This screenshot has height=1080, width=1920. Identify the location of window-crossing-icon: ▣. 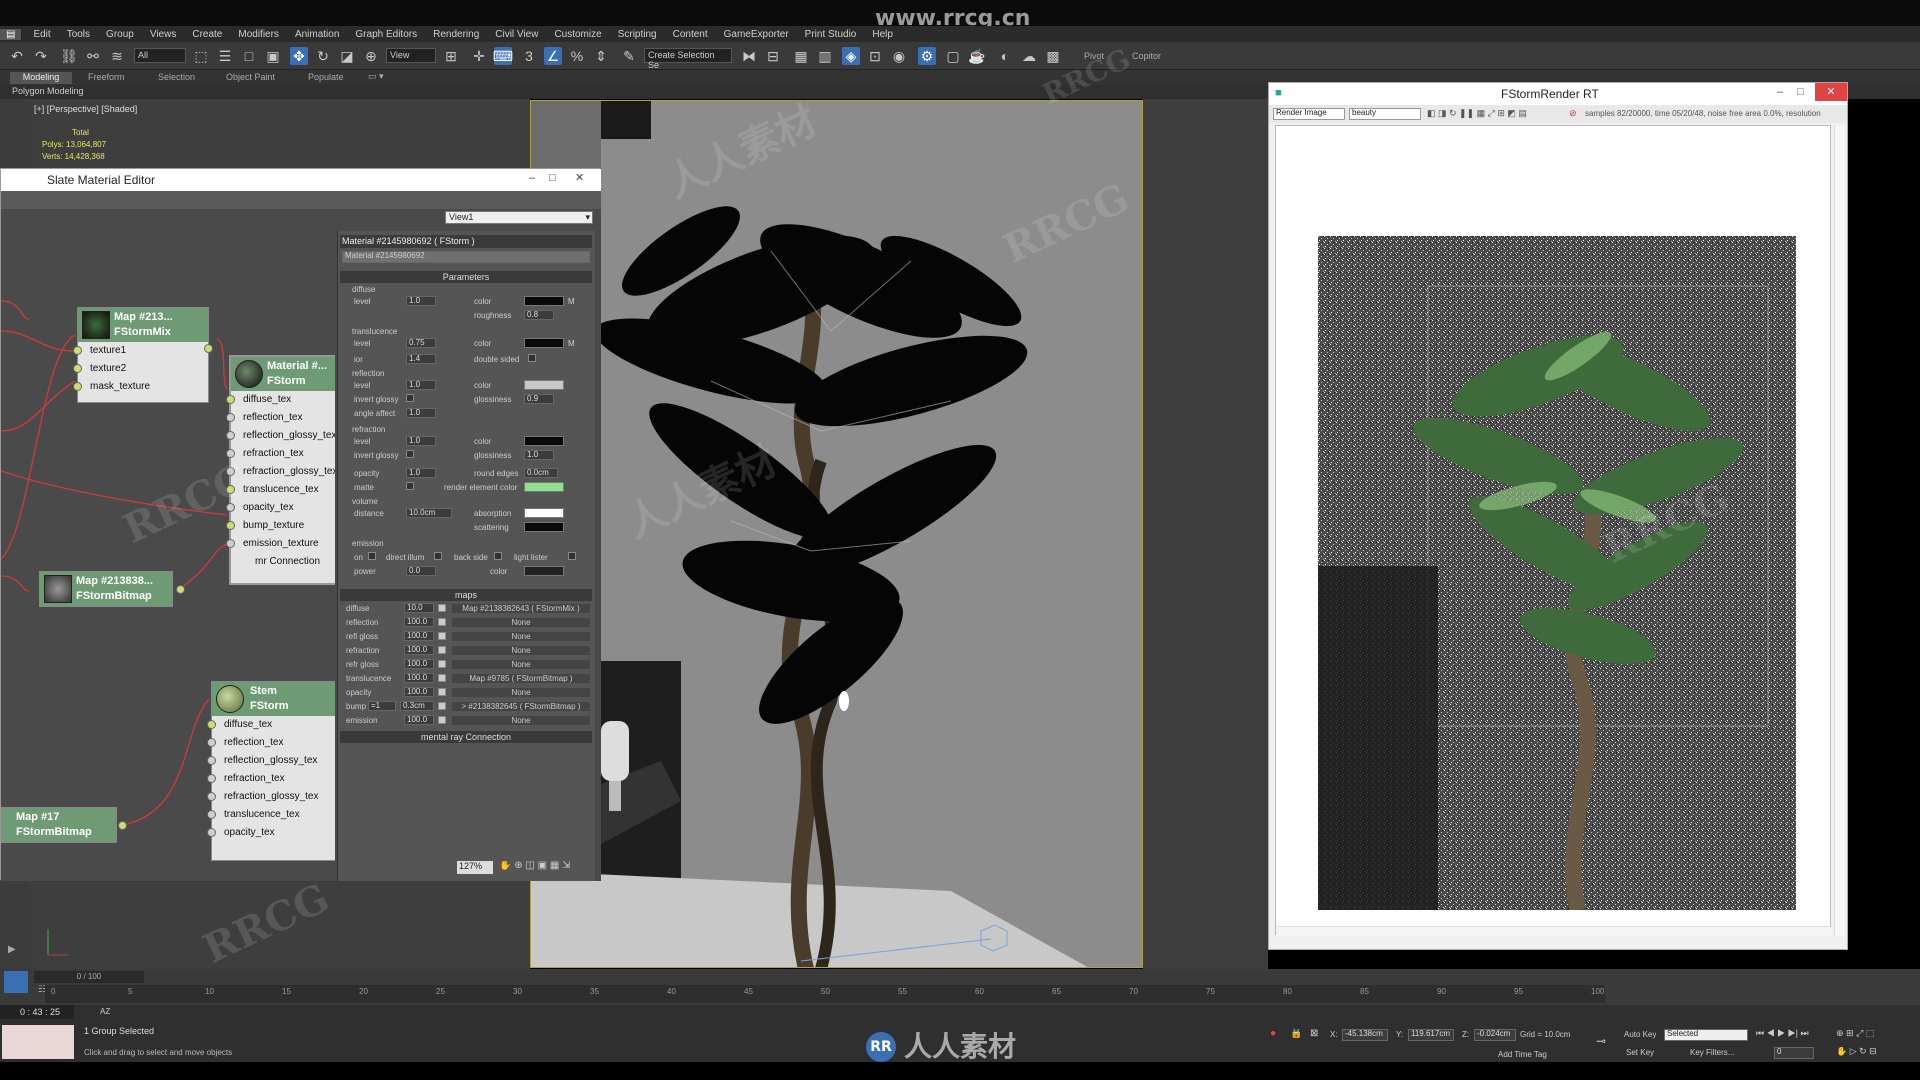
(273, 56).